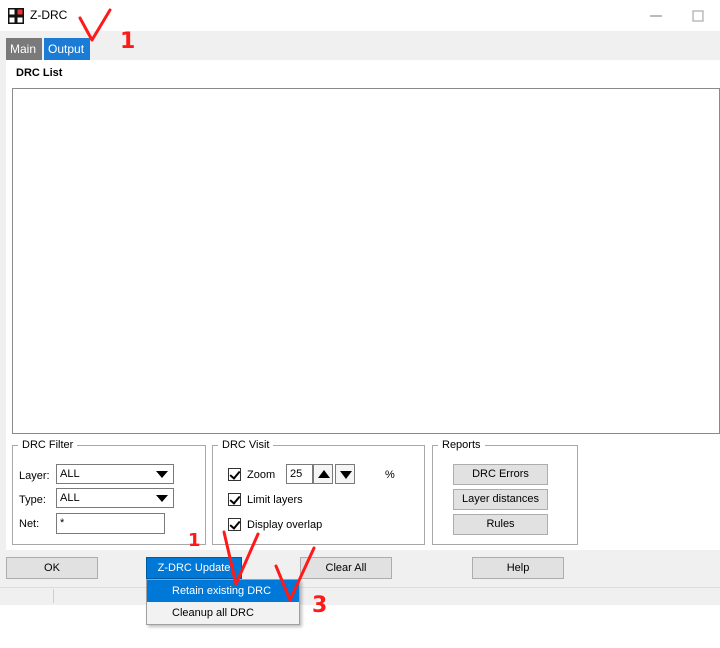 This screenshot has width=720, height=648. What do you see at coordinates (299, 474) in the screenshot?
I see `zoom-input: 25` at bounding box center [299, 474].